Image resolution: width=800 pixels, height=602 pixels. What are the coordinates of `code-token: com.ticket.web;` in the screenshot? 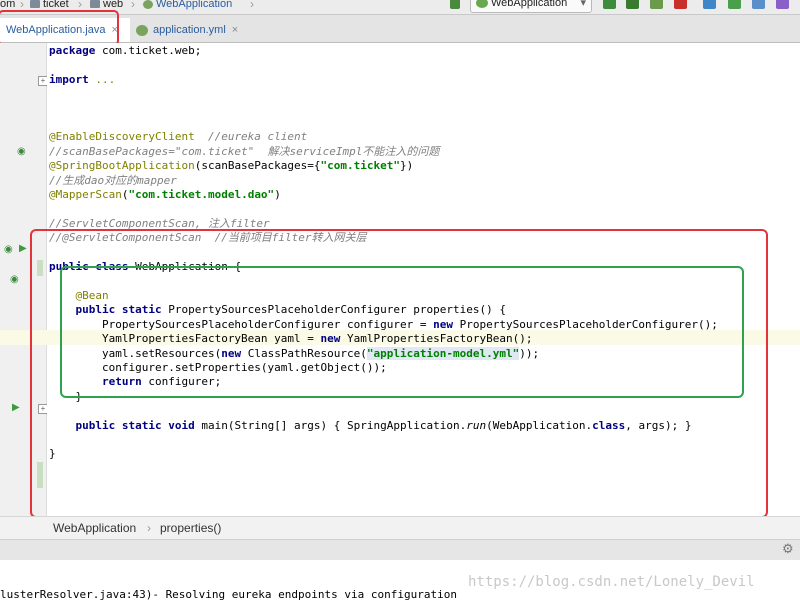 It's located at (148, 50).